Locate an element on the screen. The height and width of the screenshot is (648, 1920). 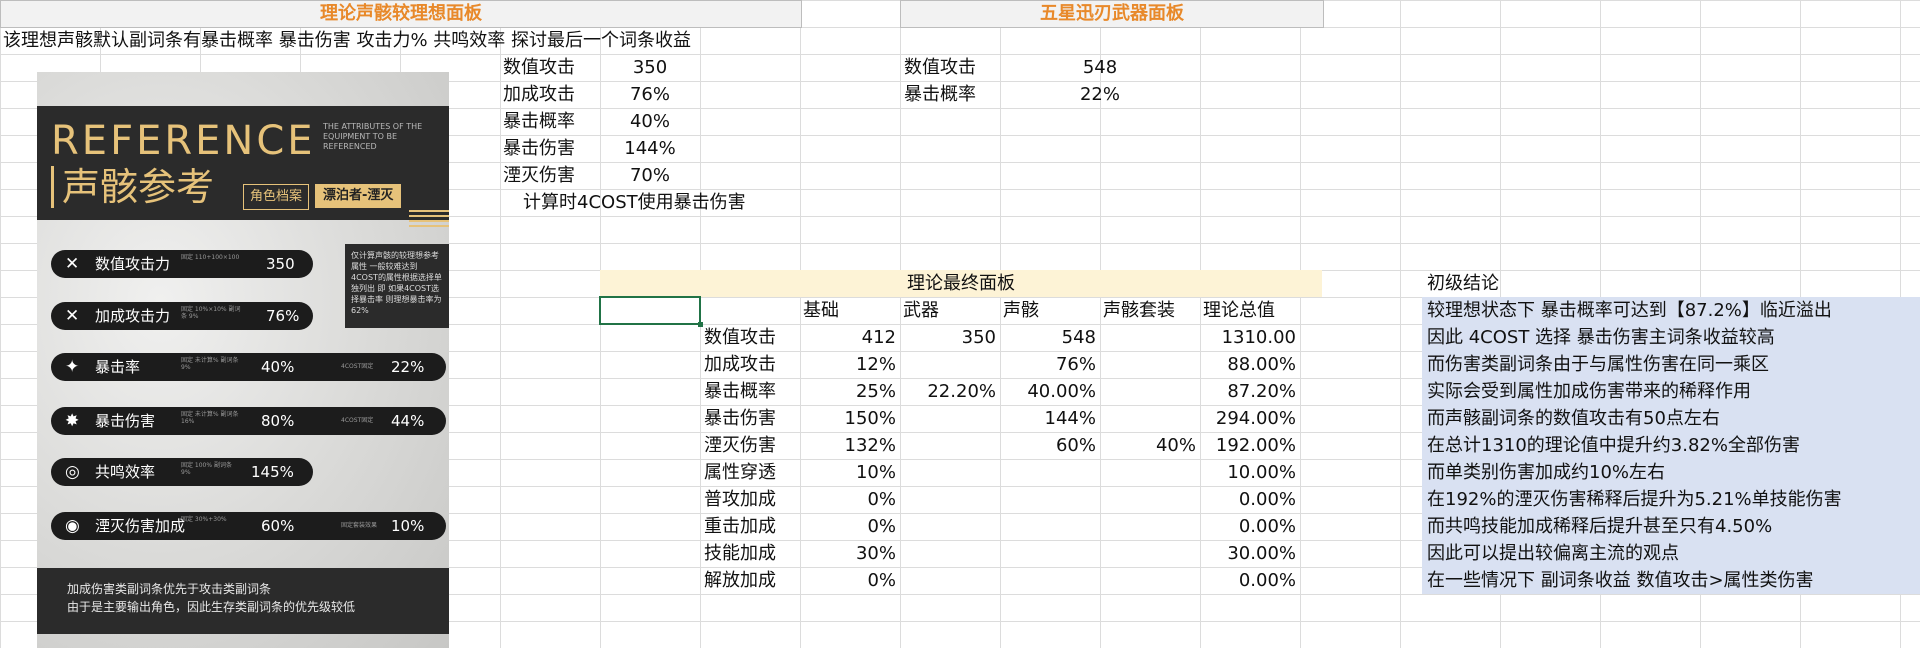
conclusion-line: 因此可以提出较偏离主流的观点 is located at coordinates (1553, 553).